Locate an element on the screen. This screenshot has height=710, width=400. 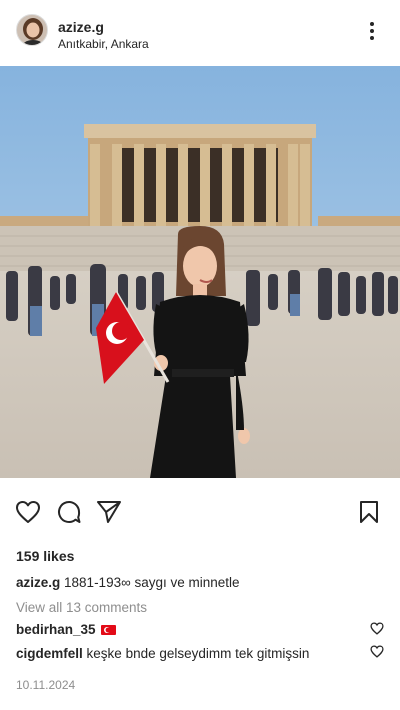
post-date: 10.11.2024 is located at coordinates (46, 685).